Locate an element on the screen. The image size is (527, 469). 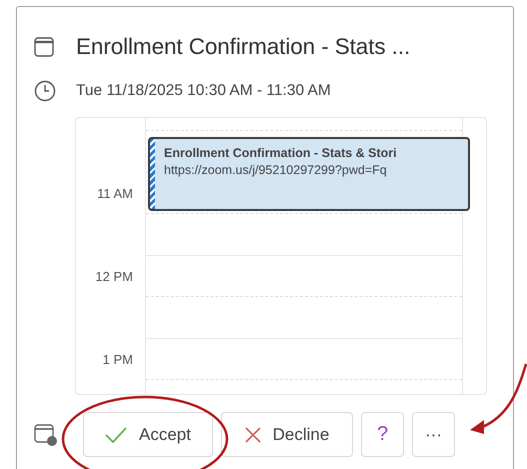
close-icon is located at coordinates (252, 434).